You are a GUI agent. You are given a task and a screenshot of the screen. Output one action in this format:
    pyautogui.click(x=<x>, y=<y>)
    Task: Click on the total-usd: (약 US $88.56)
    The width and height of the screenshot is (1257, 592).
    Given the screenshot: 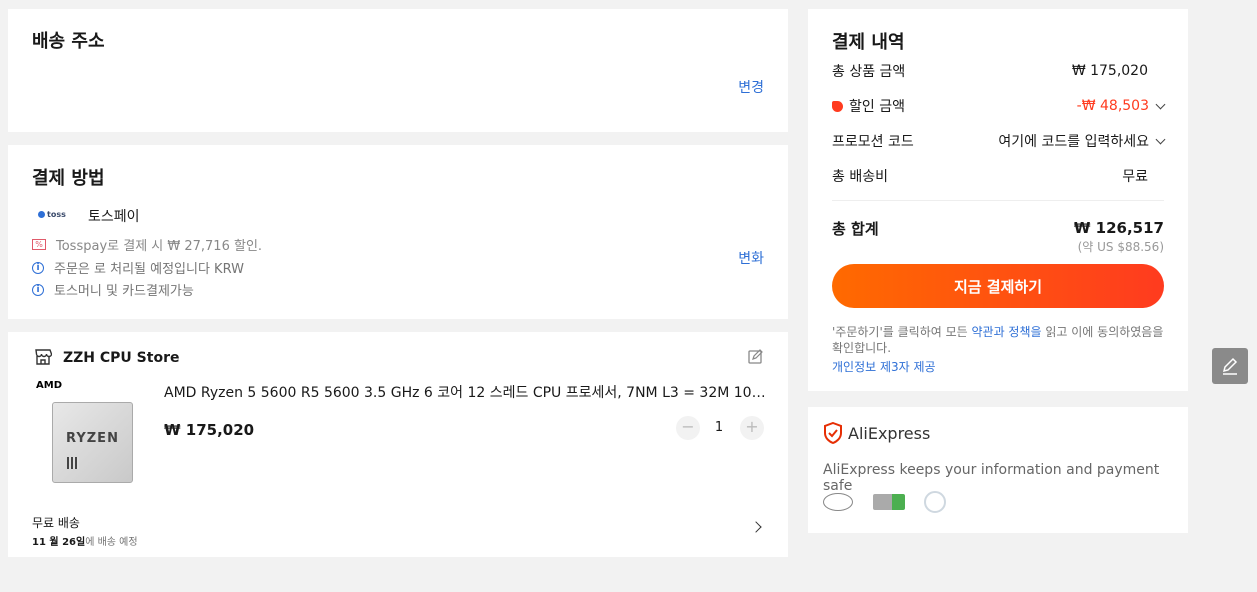 What is the action you would take?
    pyautogui.click(x=1120, y=247)
    